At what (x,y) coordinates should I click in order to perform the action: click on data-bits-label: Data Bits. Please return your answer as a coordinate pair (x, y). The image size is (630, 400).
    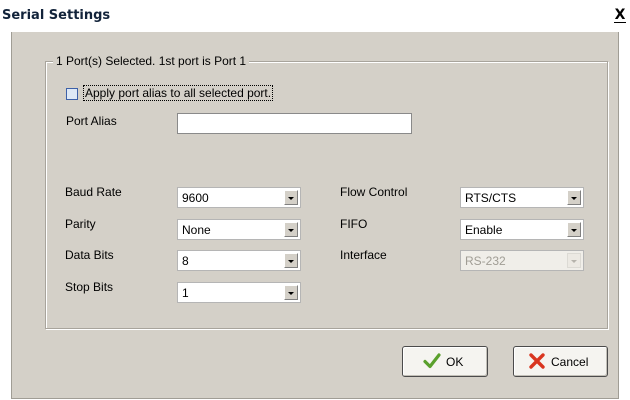
    Looking at the image, I should click on (89, 255).